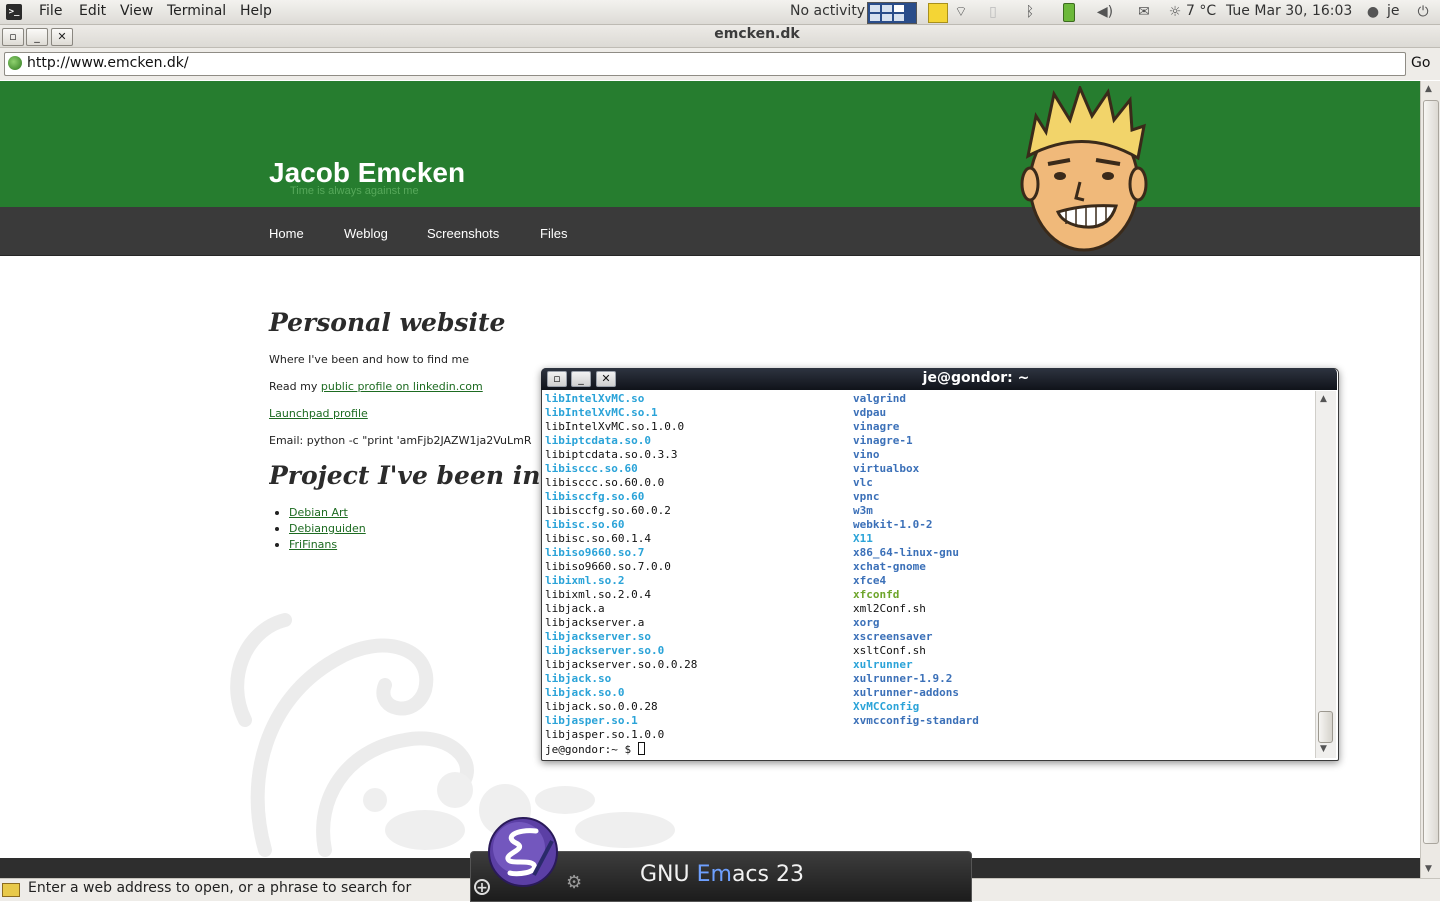 The image size is (1440, 902). What do you see at coordinates (828, 11) in the screenshot?
I see `activity-status: No activity` at bounding box center [828, 11].